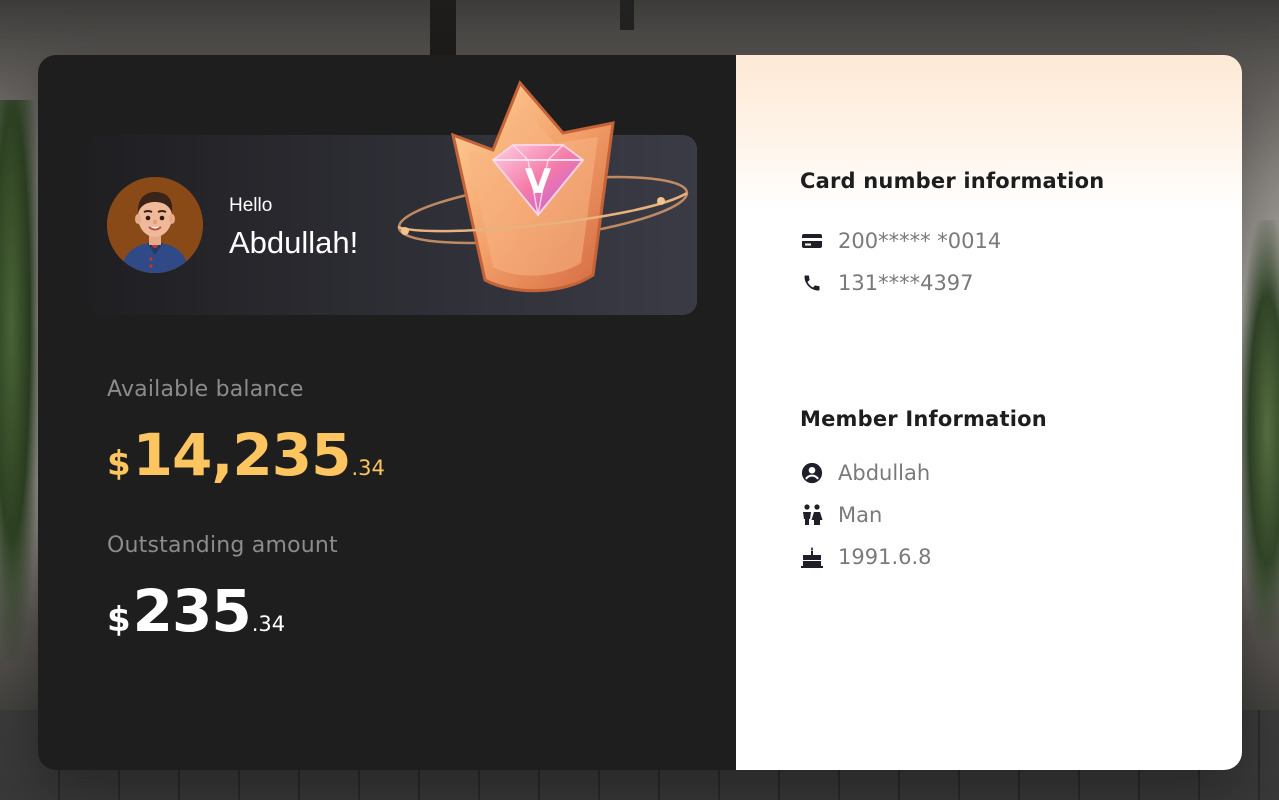 The image size is (1279, 800). Describe the element at coordinates (906, 283) in the screenshot. I see `phone-number: 131****4397` at that location.